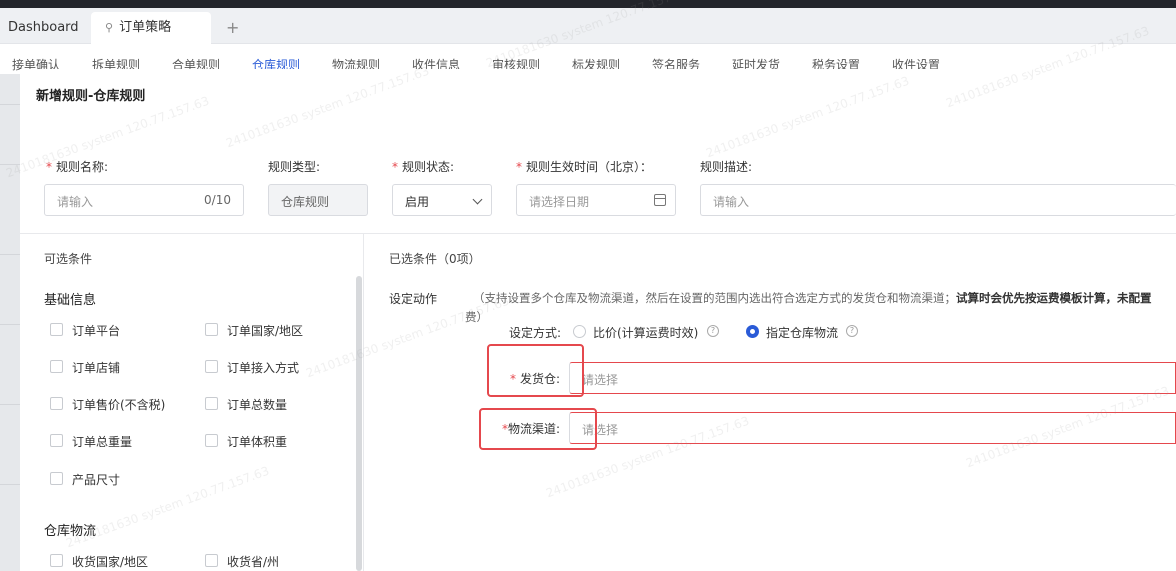 This screenshot has height=571, width=1176. What do you see at coordinates (535, 379) in the screenshot?
I see `warehouse-label: * 发货仓:` at bounding box center [535, 379].